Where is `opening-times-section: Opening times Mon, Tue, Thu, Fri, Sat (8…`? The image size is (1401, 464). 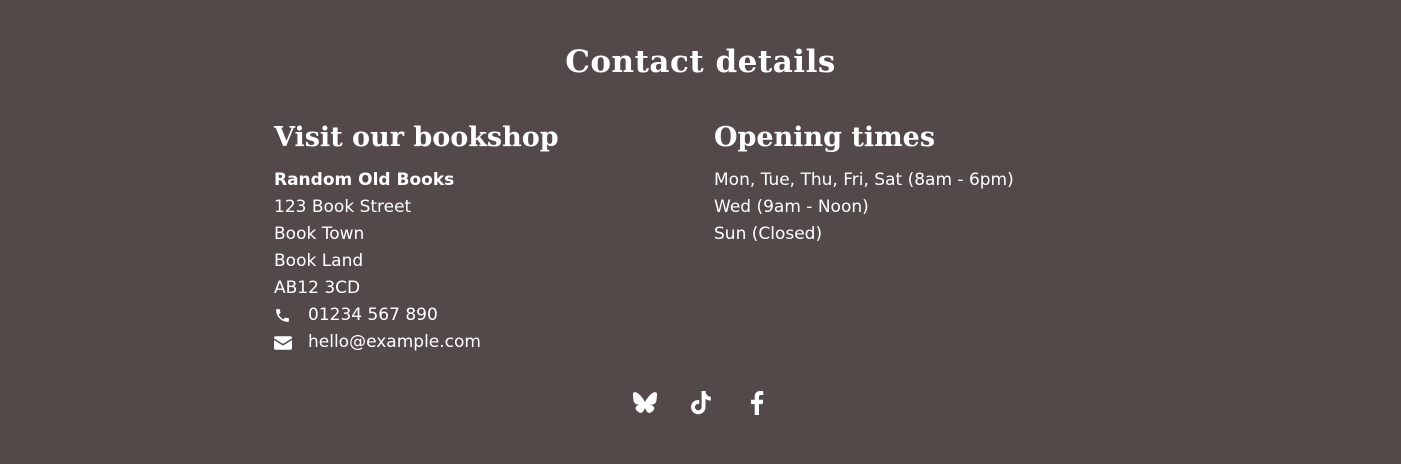
opening-times-section: Opening times Mon, Tue, Thu, Fri, Sat (8… is located at coordinates (924, 183).